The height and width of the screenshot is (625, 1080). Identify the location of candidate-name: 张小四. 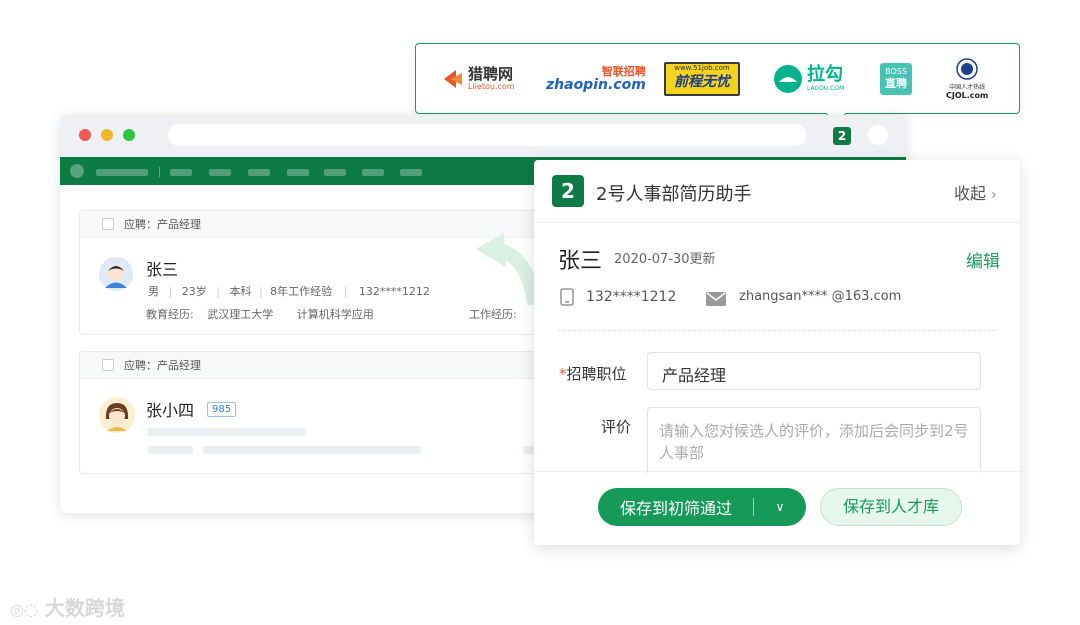
(170, 409).